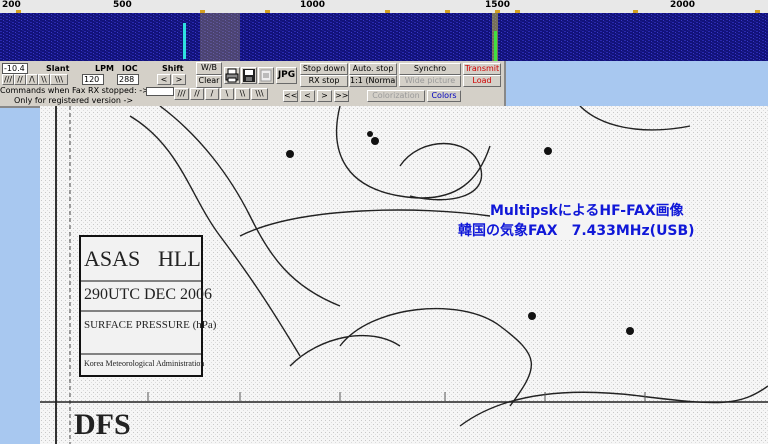  What do you see at coordinates (150, 325) in the screenshot?
I see `chart-subtitle: SURFACE PRESSURE (hPa)` at bounding box center [150, 325].